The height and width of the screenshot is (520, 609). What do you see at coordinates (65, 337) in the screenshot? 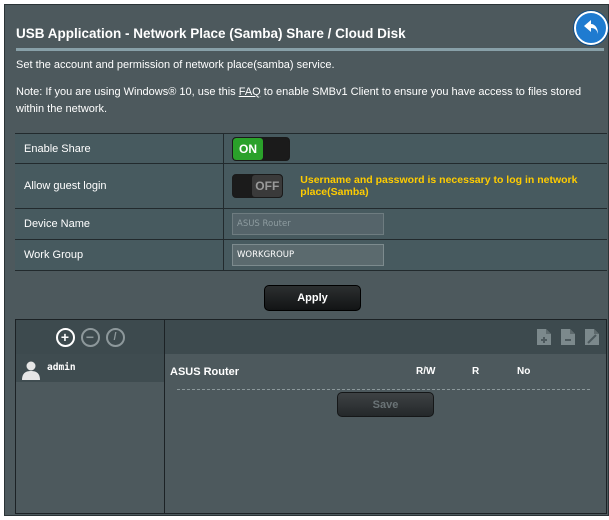
I see `add-account-icon: +` at bounding box center [65, 337].